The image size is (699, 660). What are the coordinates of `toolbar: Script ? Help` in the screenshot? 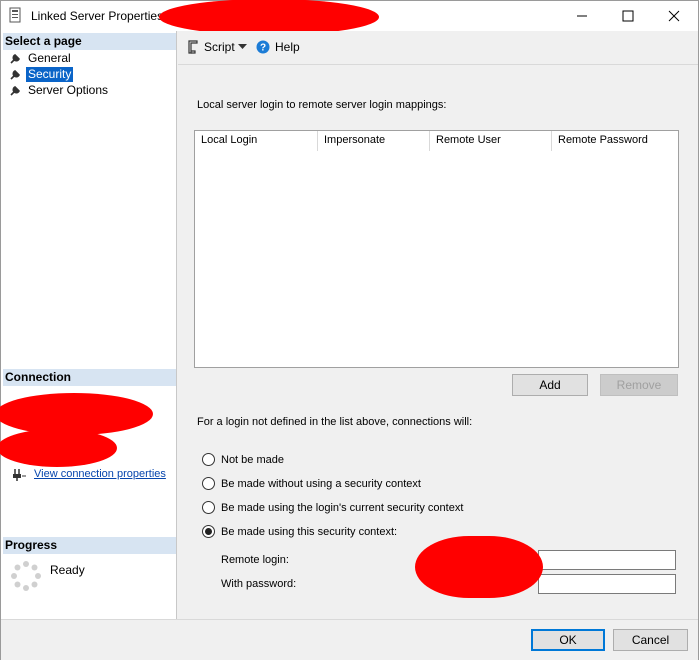 It's located at (438, 48).